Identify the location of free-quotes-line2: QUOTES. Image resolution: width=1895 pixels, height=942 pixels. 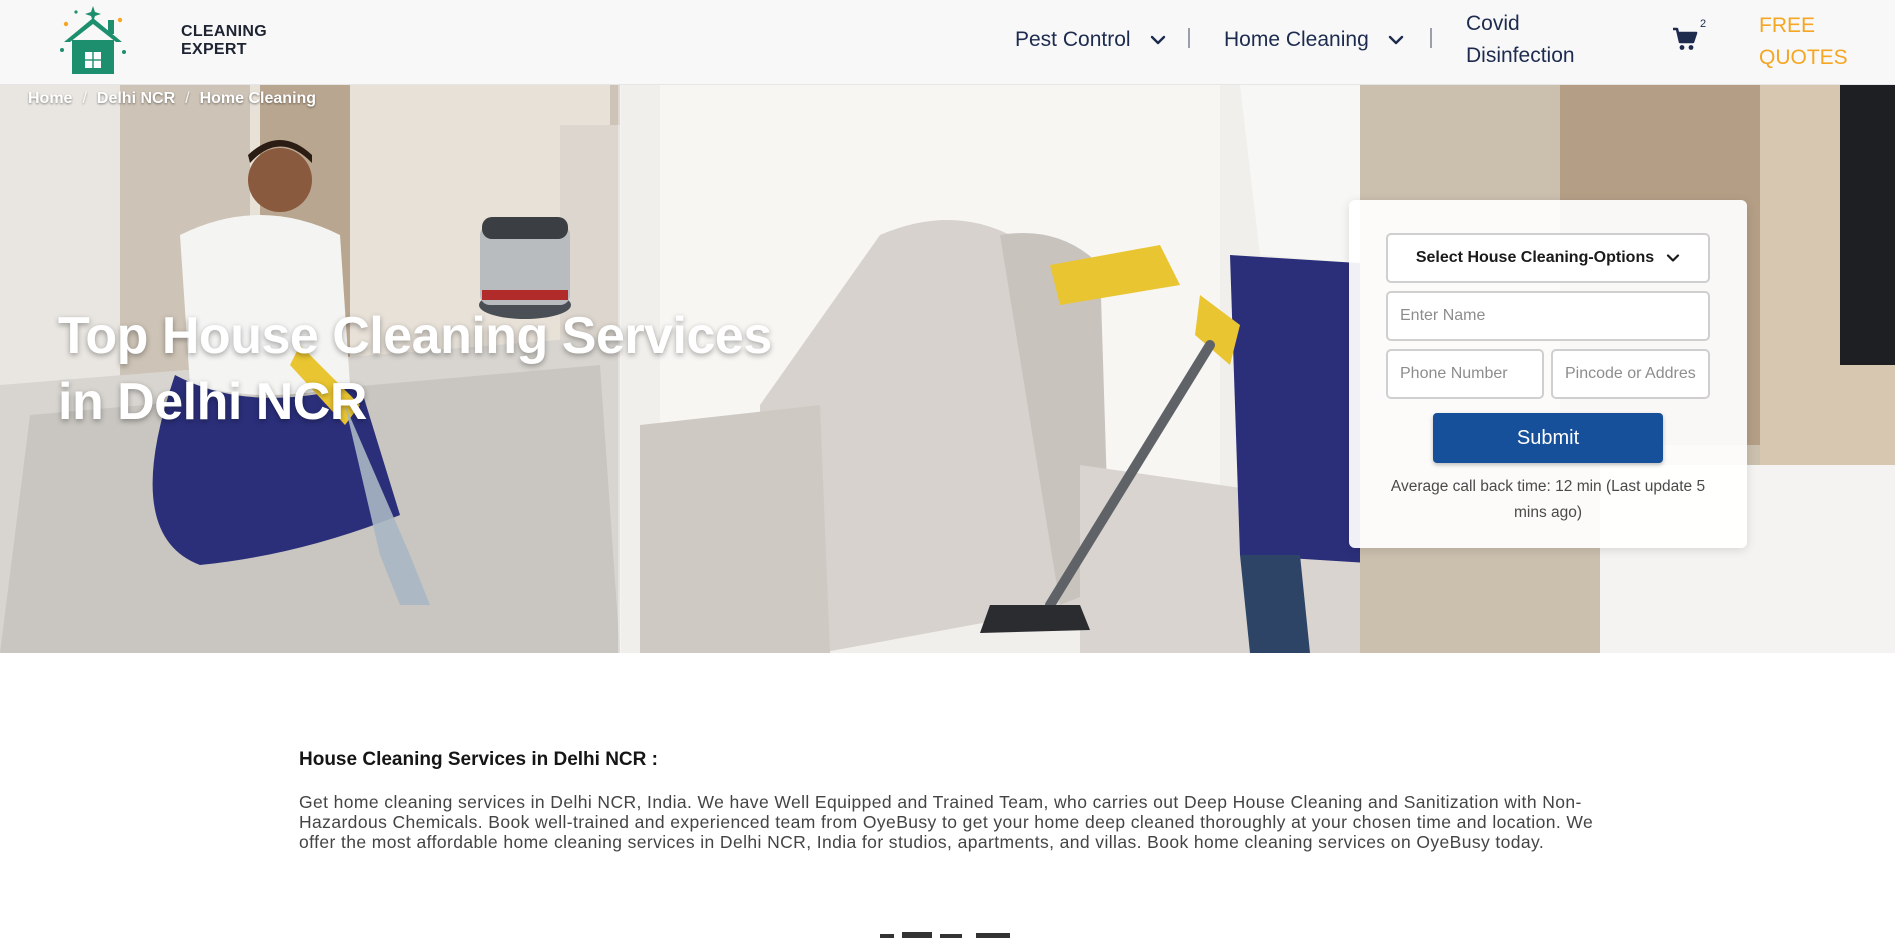
(1803, 57).